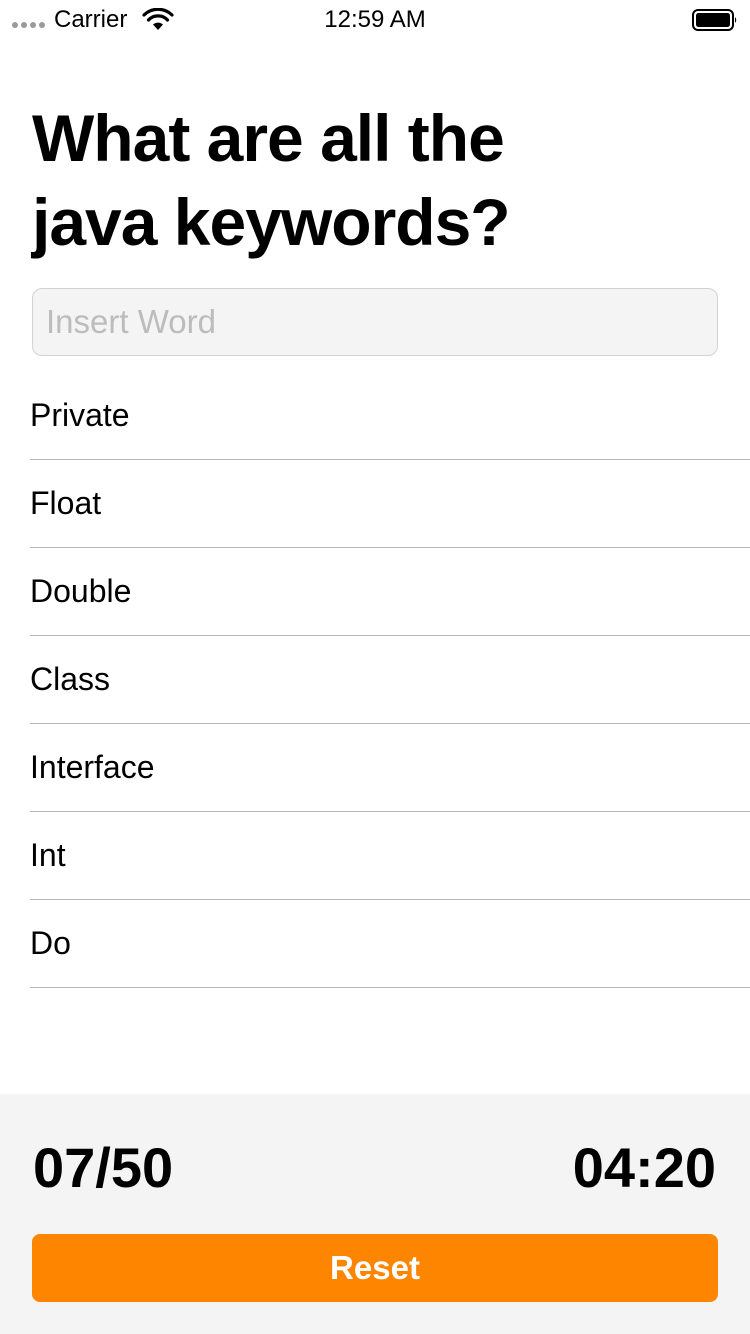 The width and height of the screenshot is (750, 1334). I want to click on word-label: Interface, so click(92, 767).